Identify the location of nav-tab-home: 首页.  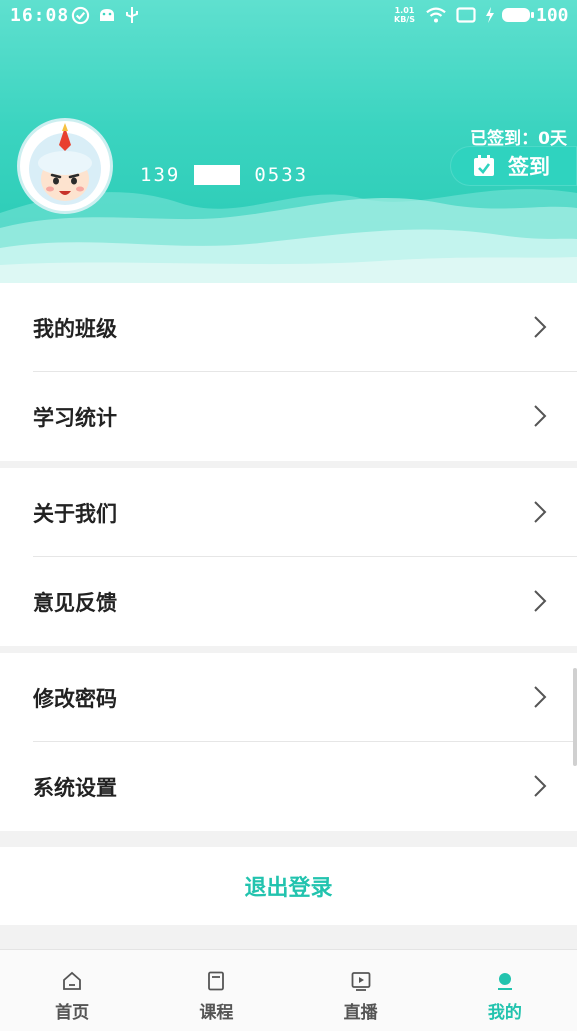
(72, 990).